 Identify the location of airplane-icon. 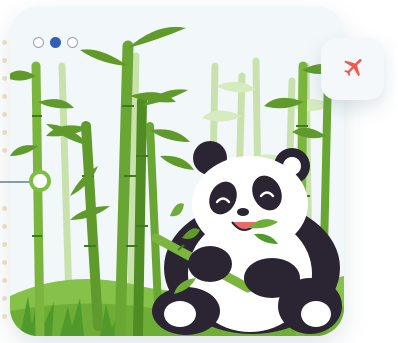
(352, 67).